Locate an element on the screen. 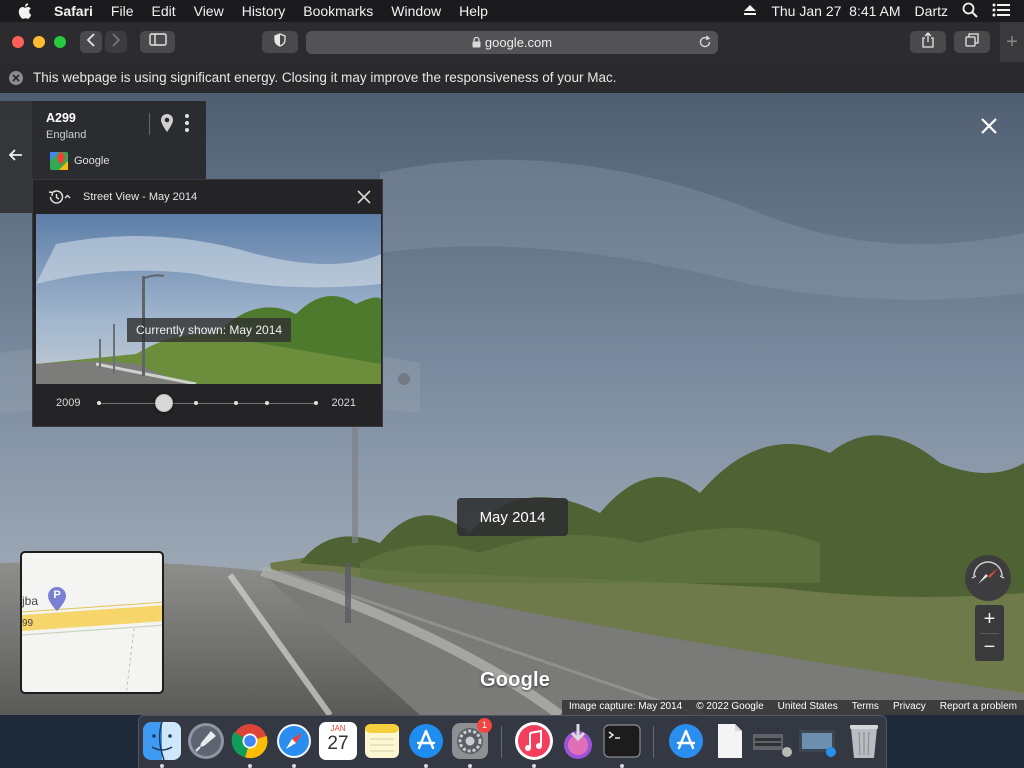 The width and height of the screenshot is (1024, 768). menu-app-safari: Safari is located at coordinates (73, 11).